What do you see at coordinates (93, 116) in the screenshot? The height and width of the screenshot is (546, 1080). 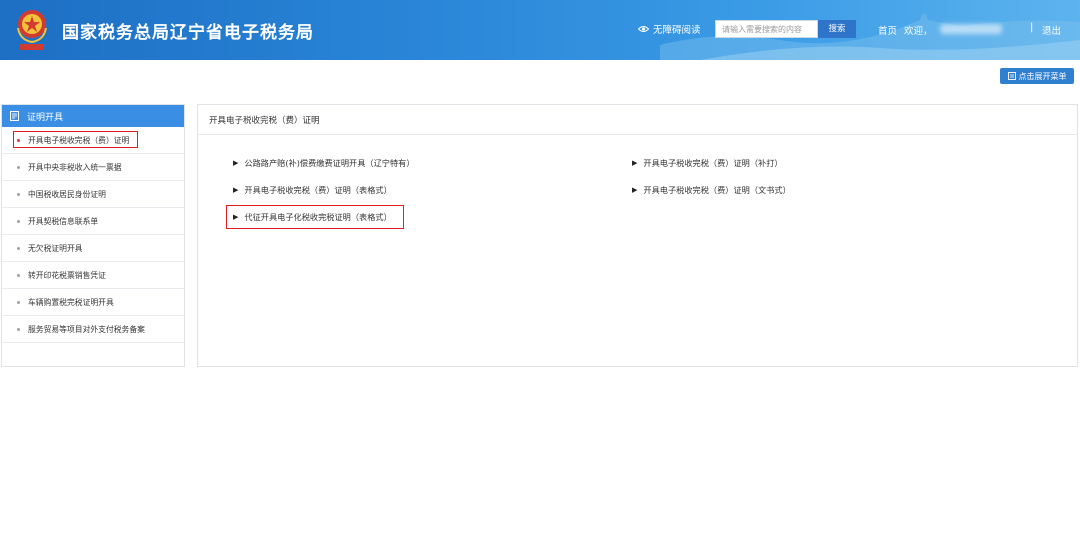 I see `sidebar-header: 证明开具` at bounding box center [93, 116].